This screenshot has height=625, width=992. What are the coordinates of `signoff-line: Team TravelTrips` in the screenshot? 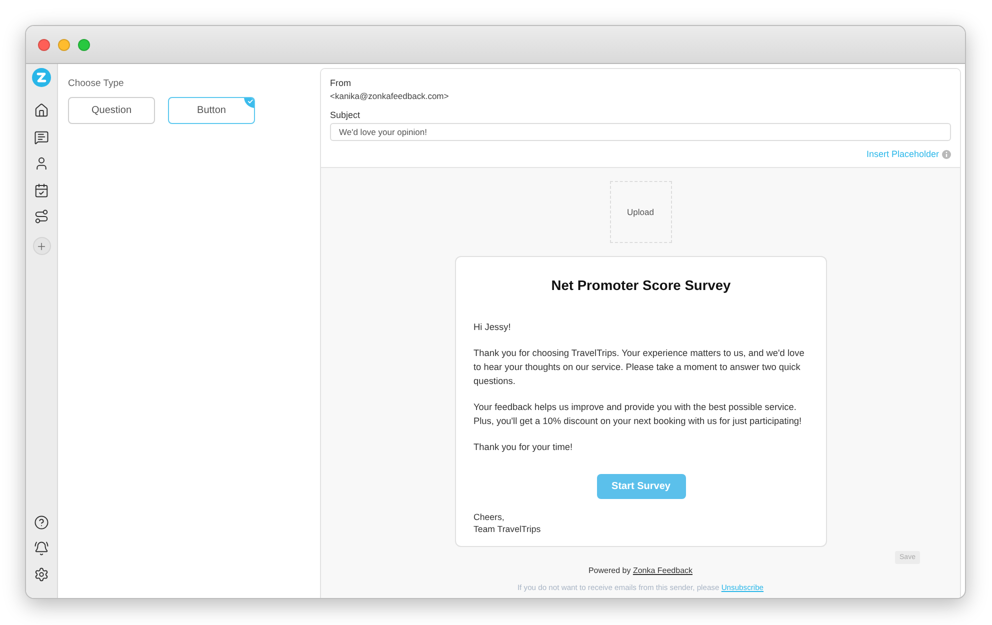 It's located at (508, 529).